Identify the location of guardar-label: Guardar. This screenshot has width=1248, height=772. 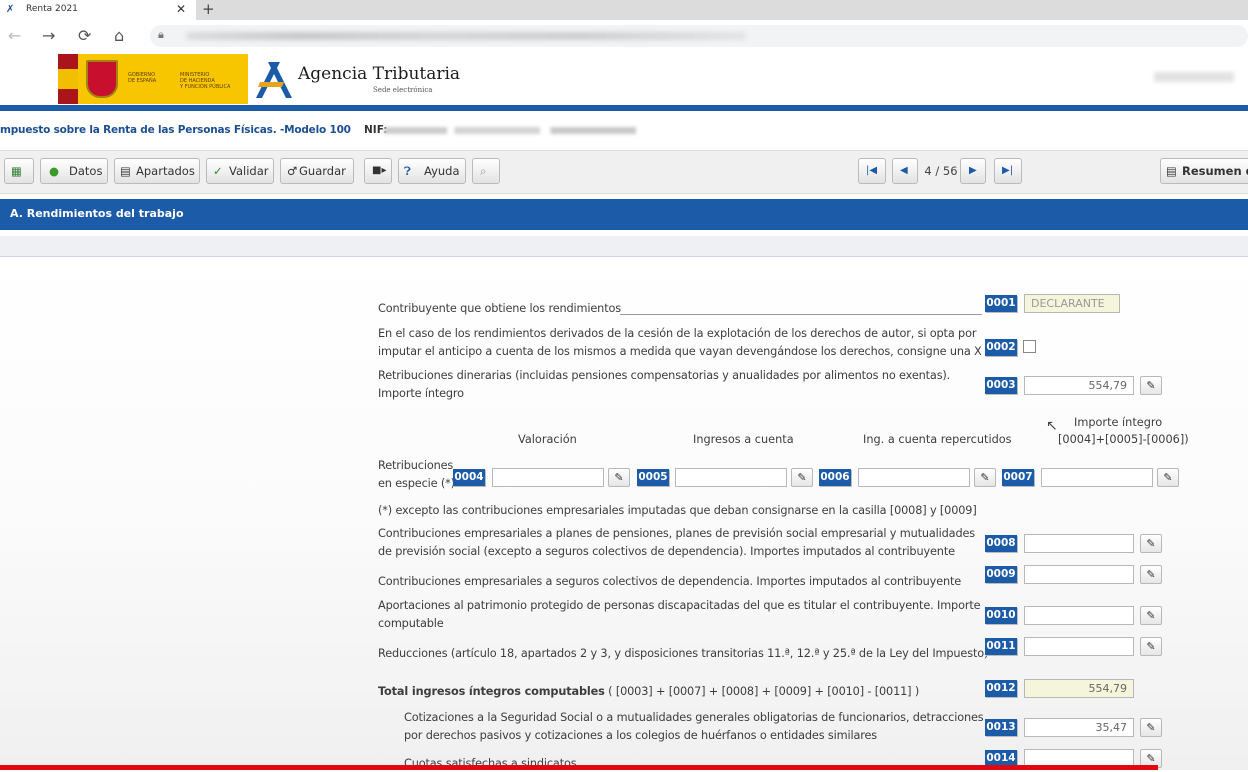
(322, 171).